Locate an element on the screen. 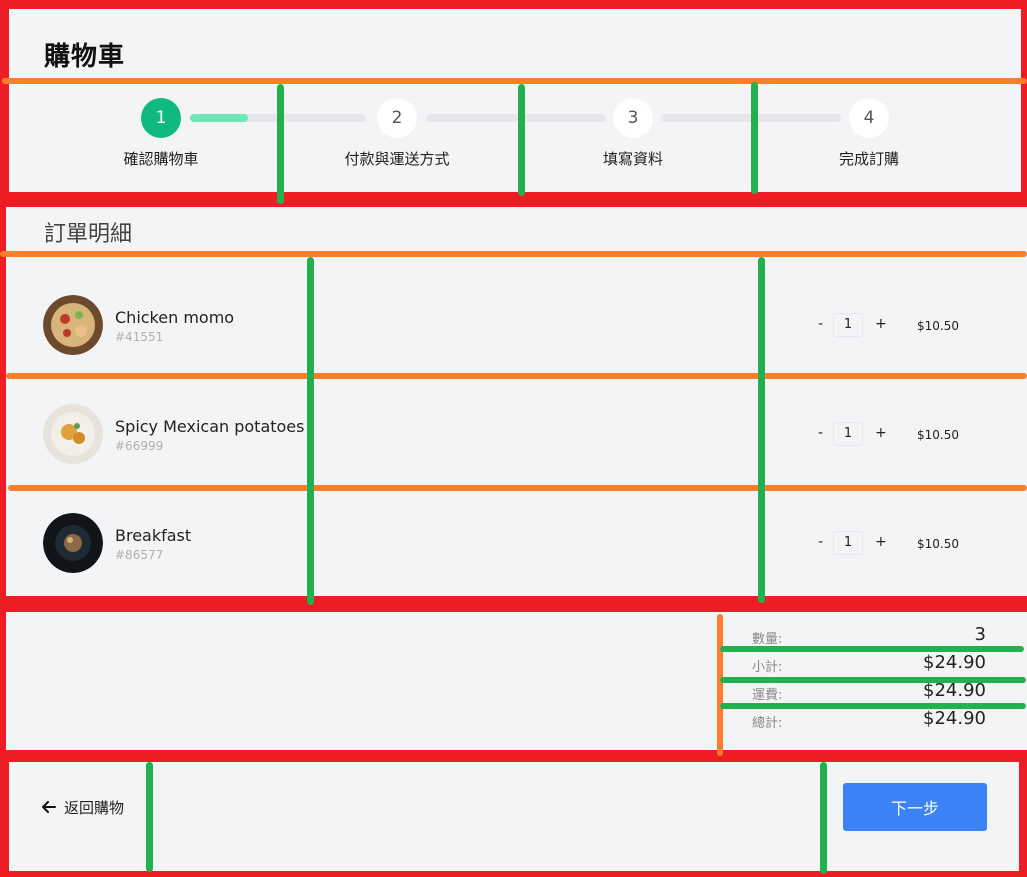  item-1-increase-button: + is located at coordinates (881, 324).